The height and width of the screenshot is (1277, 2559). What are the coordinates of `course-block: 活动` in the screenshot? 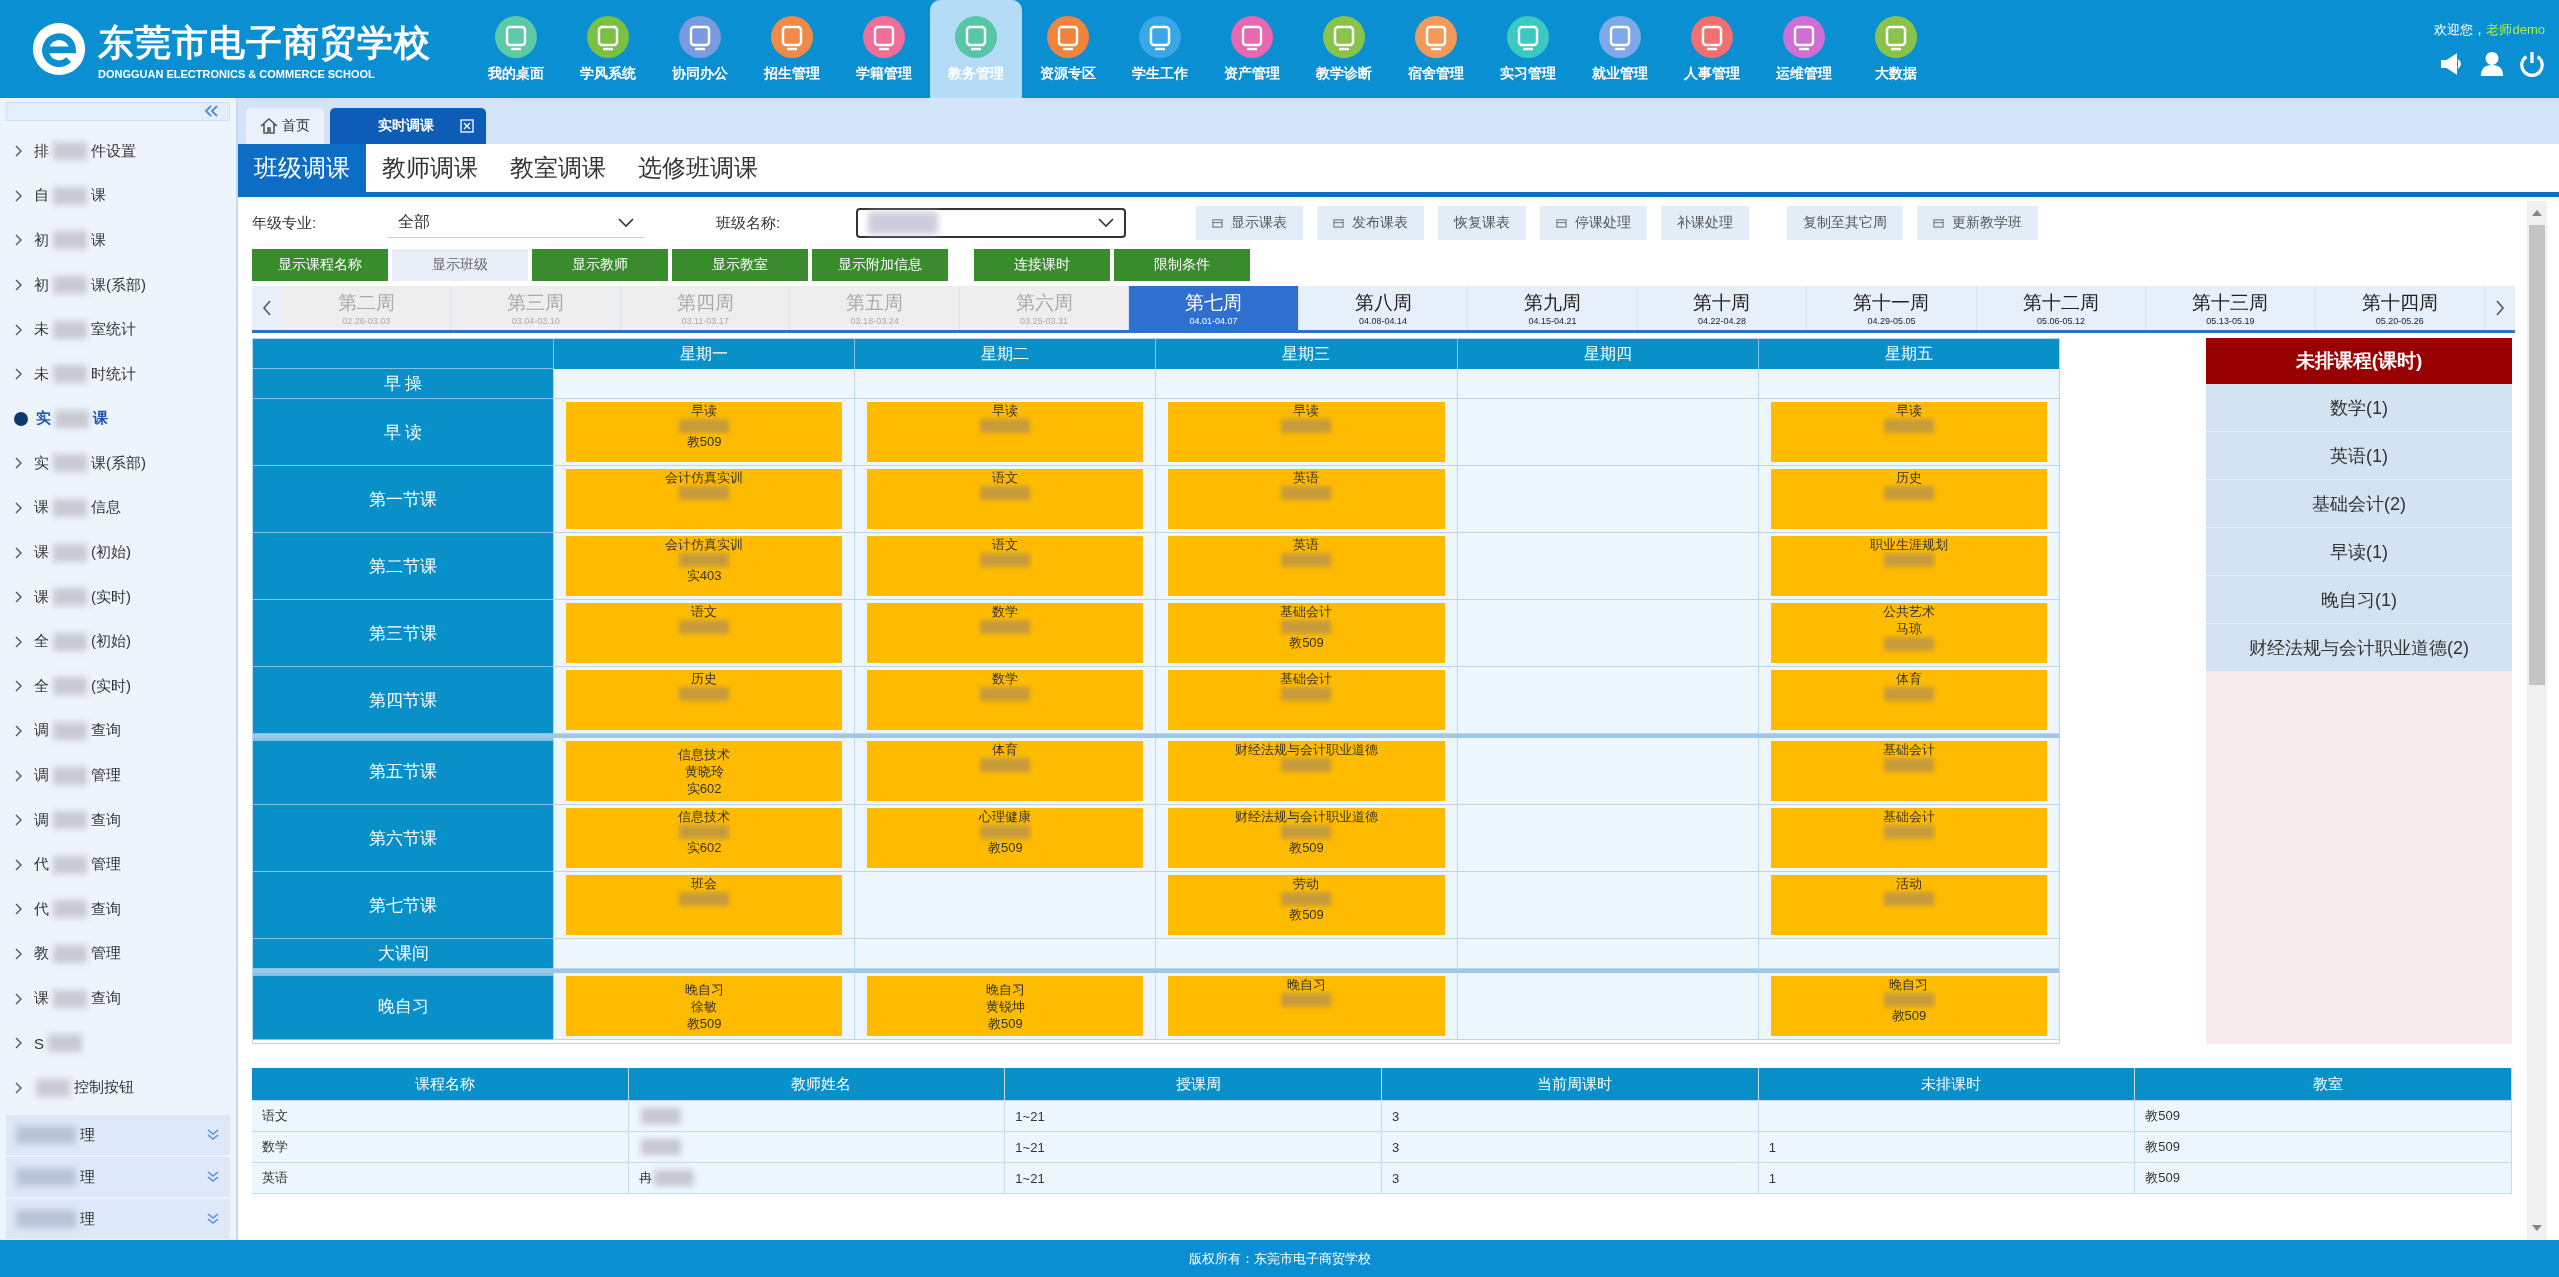 It's located at (1908, 905).